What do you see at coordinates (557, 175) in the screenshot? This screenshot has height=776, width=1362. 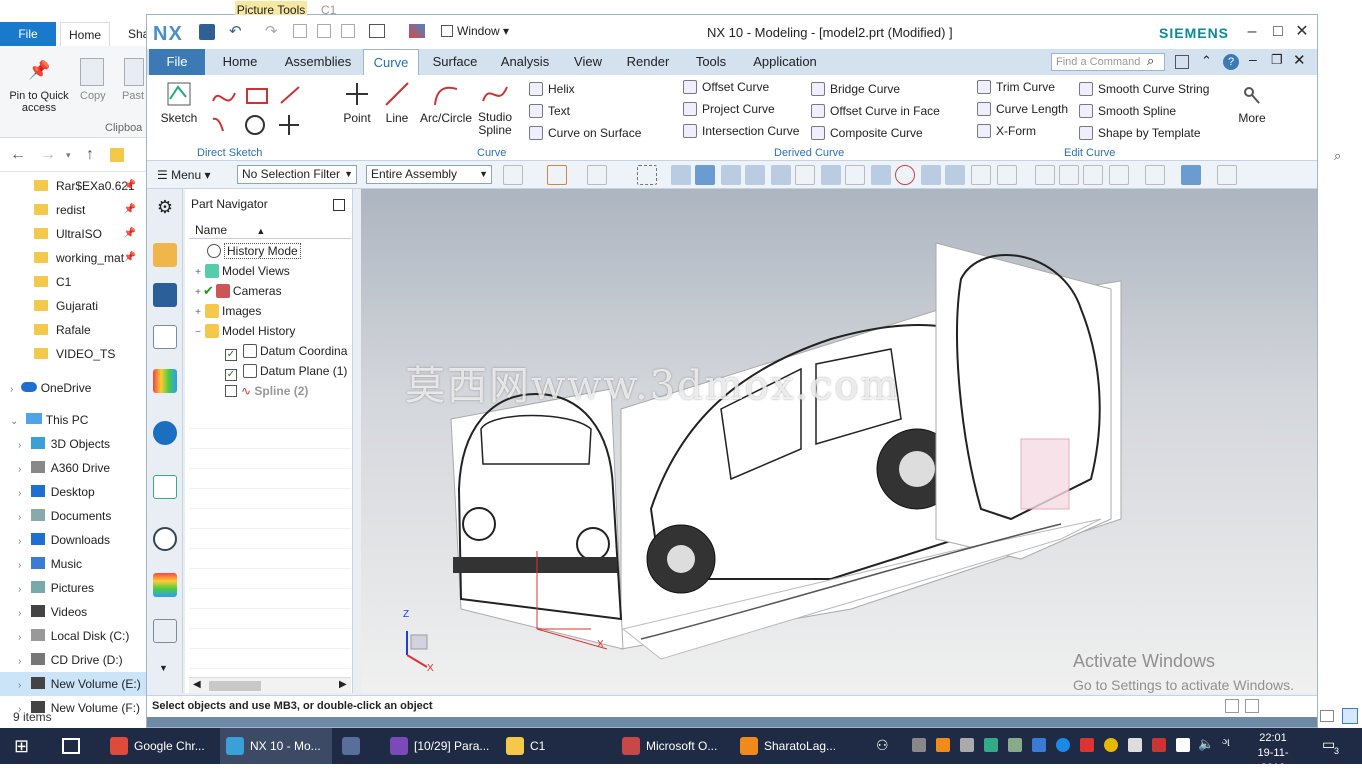 I see `snap-icon` at bounding box center [557, 175].